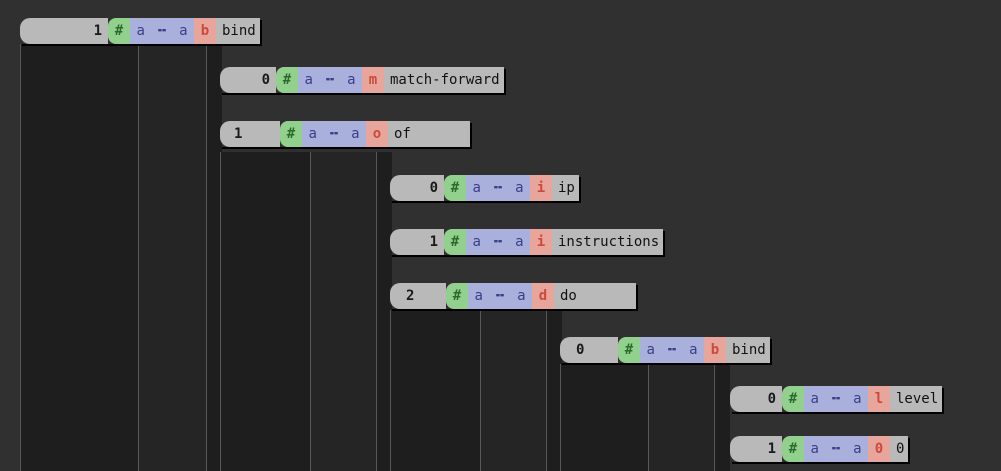 The width and height of the screenshot is (1001, 471). Describe the element at coordinates (444, 80) in the screenshot. I see `node-label: match-forward` at that location.